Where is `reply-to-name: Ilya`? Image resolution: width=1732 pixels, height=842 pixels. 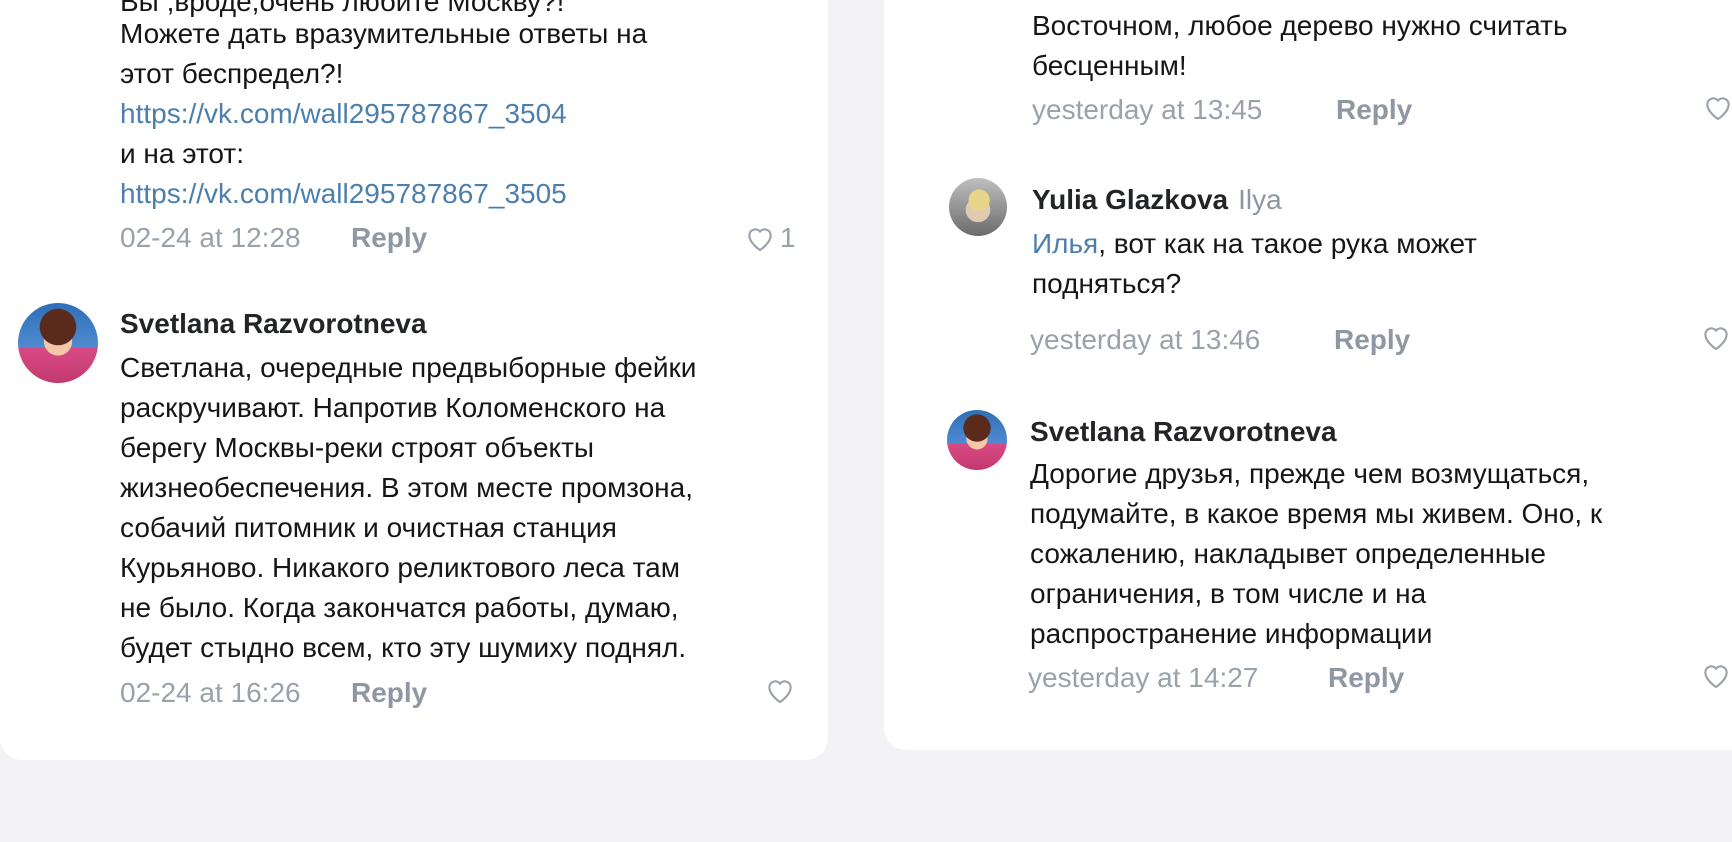 reply-to-name: Ilya is located at coordinates (1260, 199).